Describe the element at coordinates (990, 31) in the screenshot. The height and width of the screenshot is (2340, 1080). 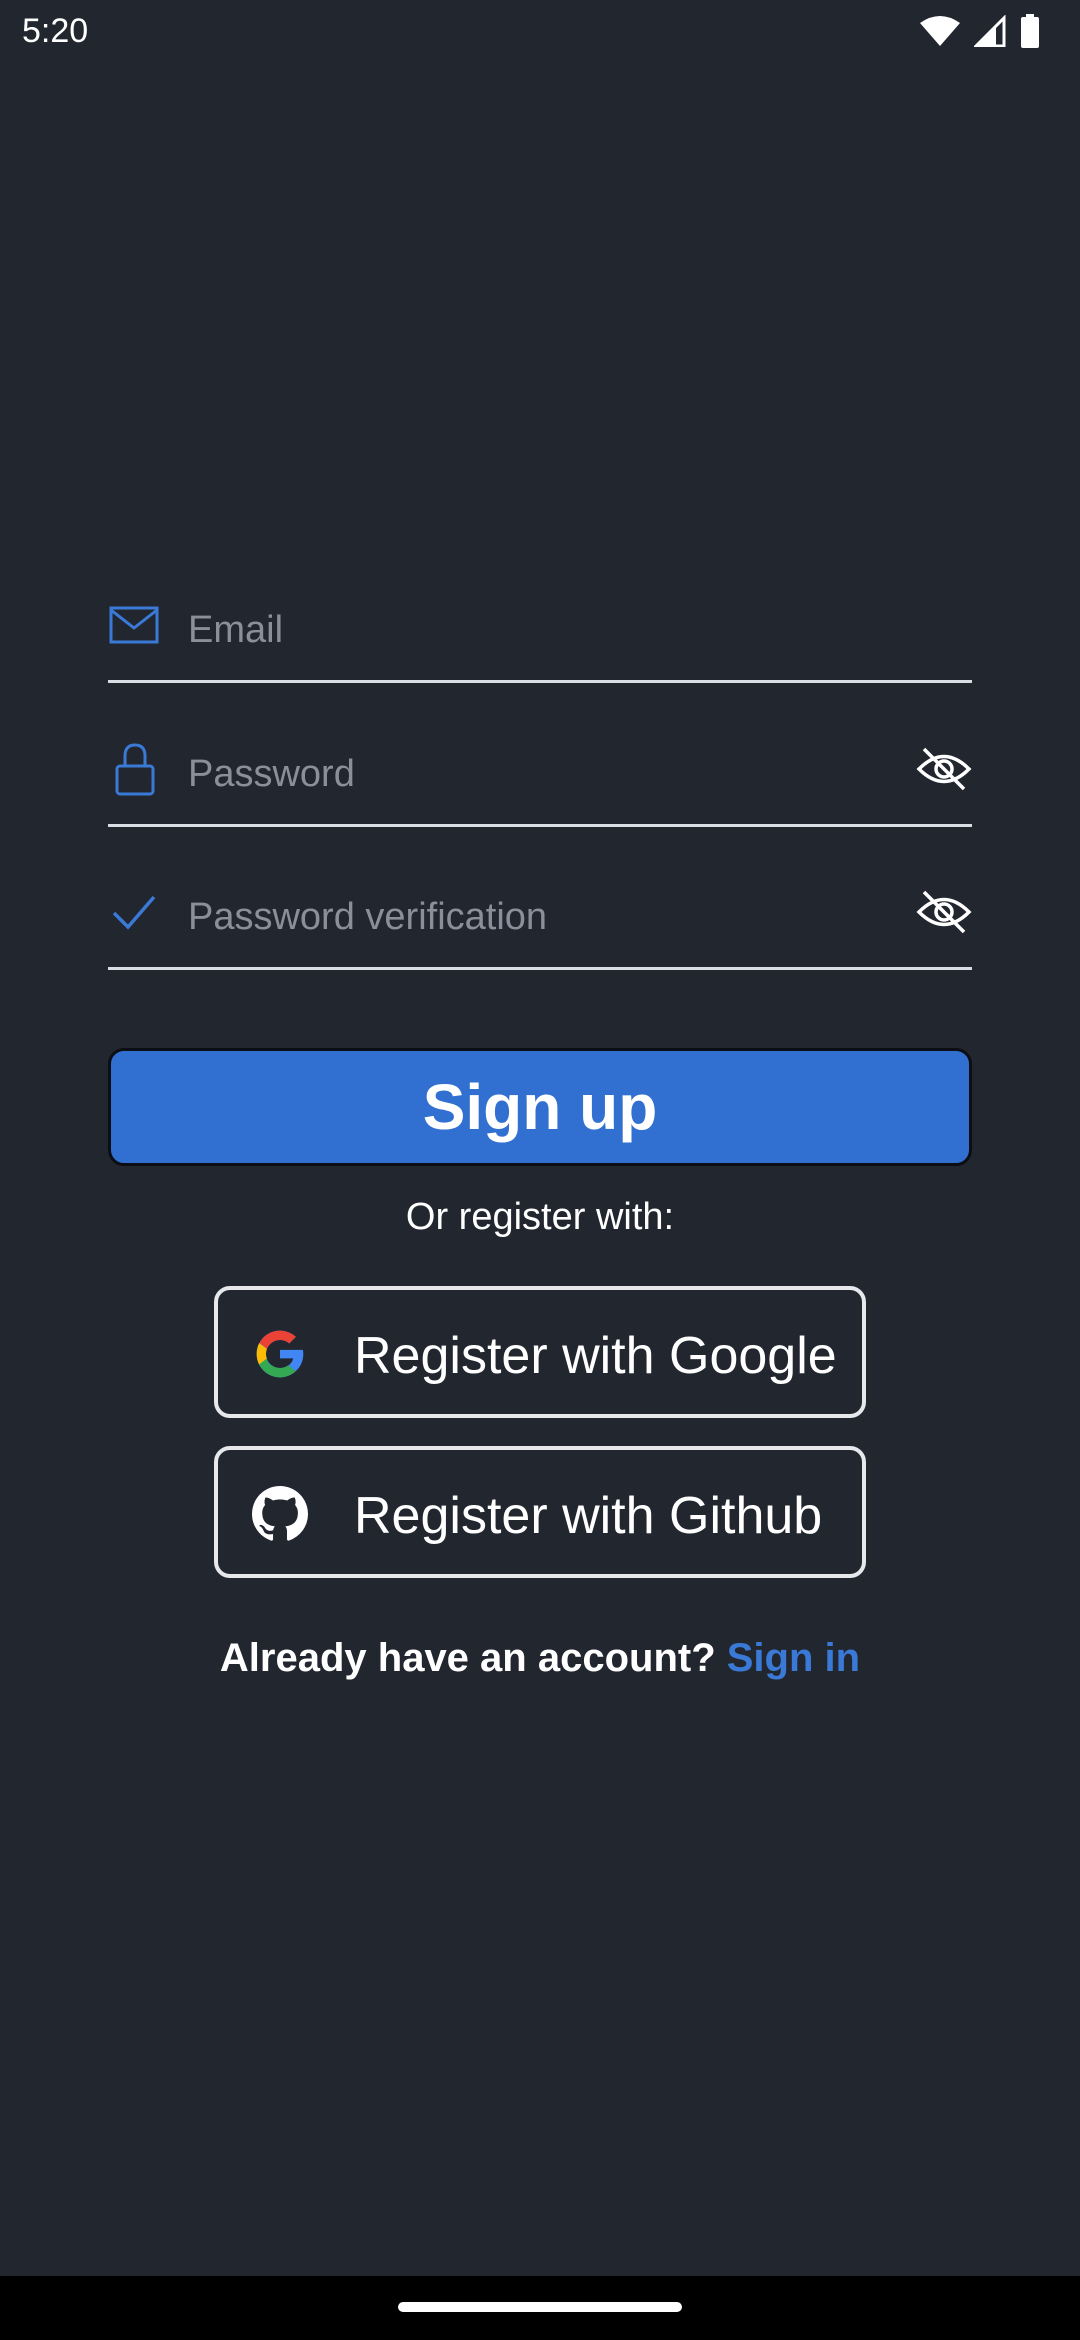
I see `signal-icon` at that location.